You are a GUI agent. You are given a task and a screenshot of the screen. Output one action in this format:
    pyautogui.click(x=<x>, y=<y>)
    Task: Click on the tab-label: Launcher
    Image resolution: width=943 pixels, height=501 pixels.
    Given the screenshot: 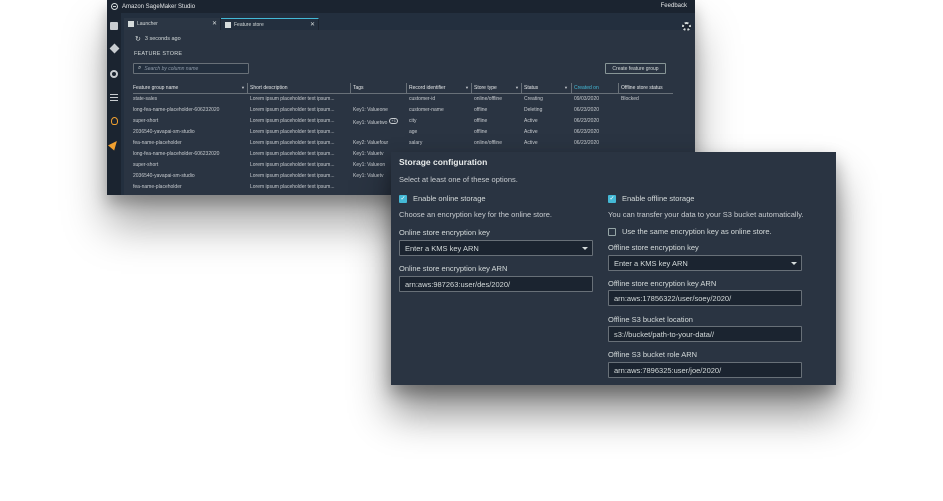 What is the action you would take?
    pyautogui.click(x=147, y=24)
    